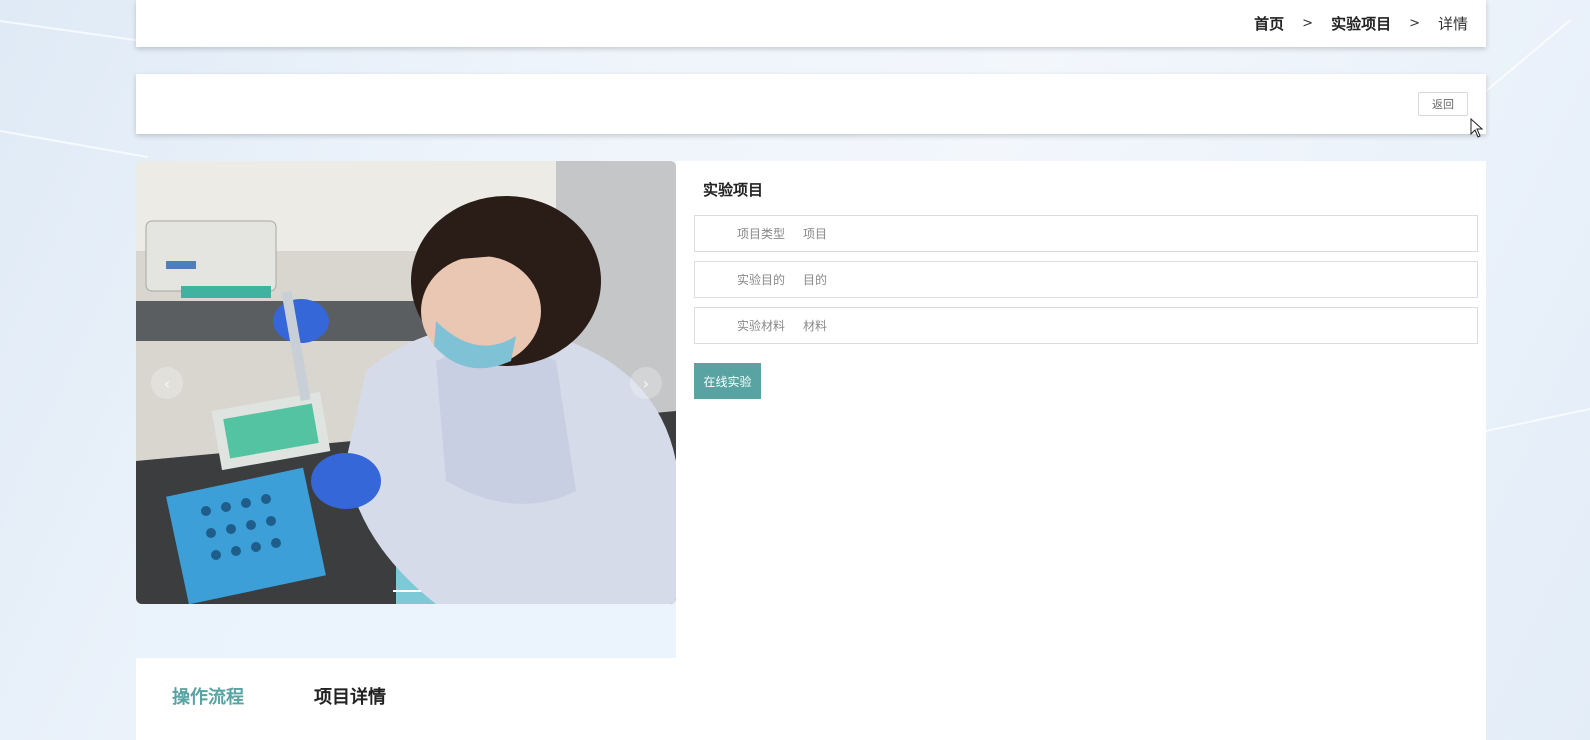  I want to click on info-row-materials: 实验材料 材料, so click(1086, 325).